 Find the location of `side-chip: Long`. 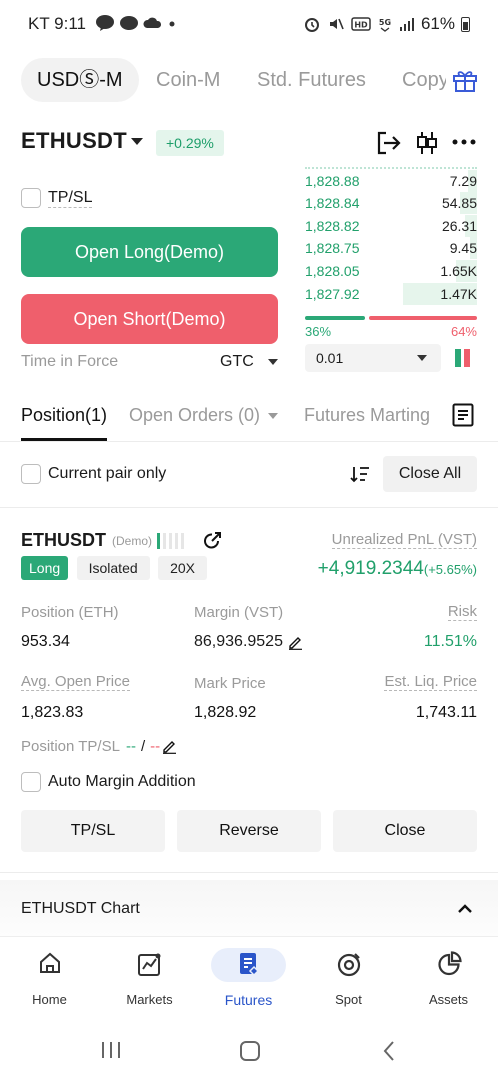

side-chip: Long is located at coordinates (45, 568).